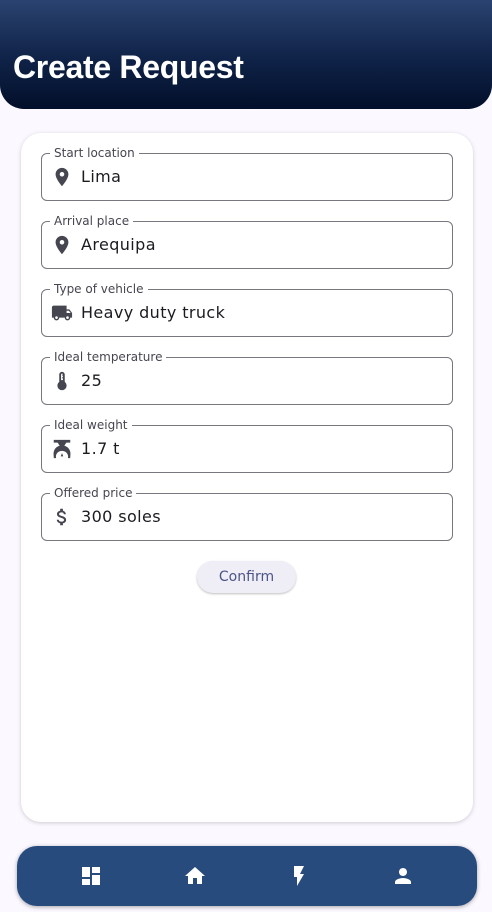  Describe the element at coordinates (101, 177) in the screenshot. I see `start-location-value: Lima` at that location.